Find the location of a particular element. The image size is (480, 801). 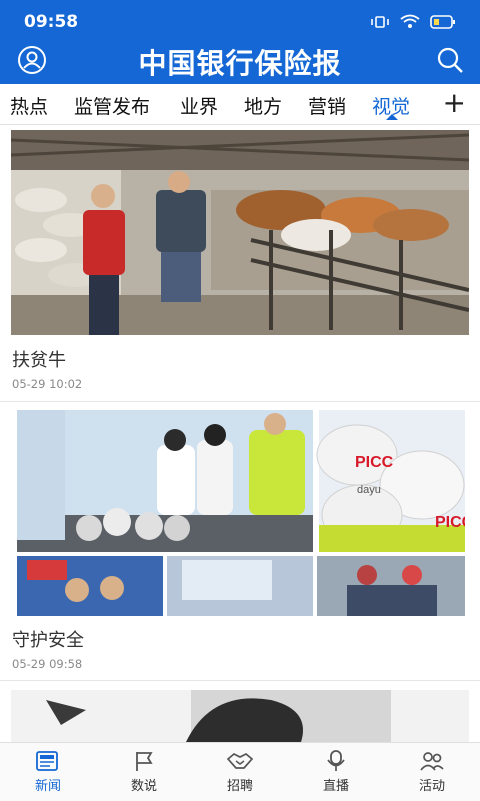

nav-label: 活动 is located at coordinates (431, 786).